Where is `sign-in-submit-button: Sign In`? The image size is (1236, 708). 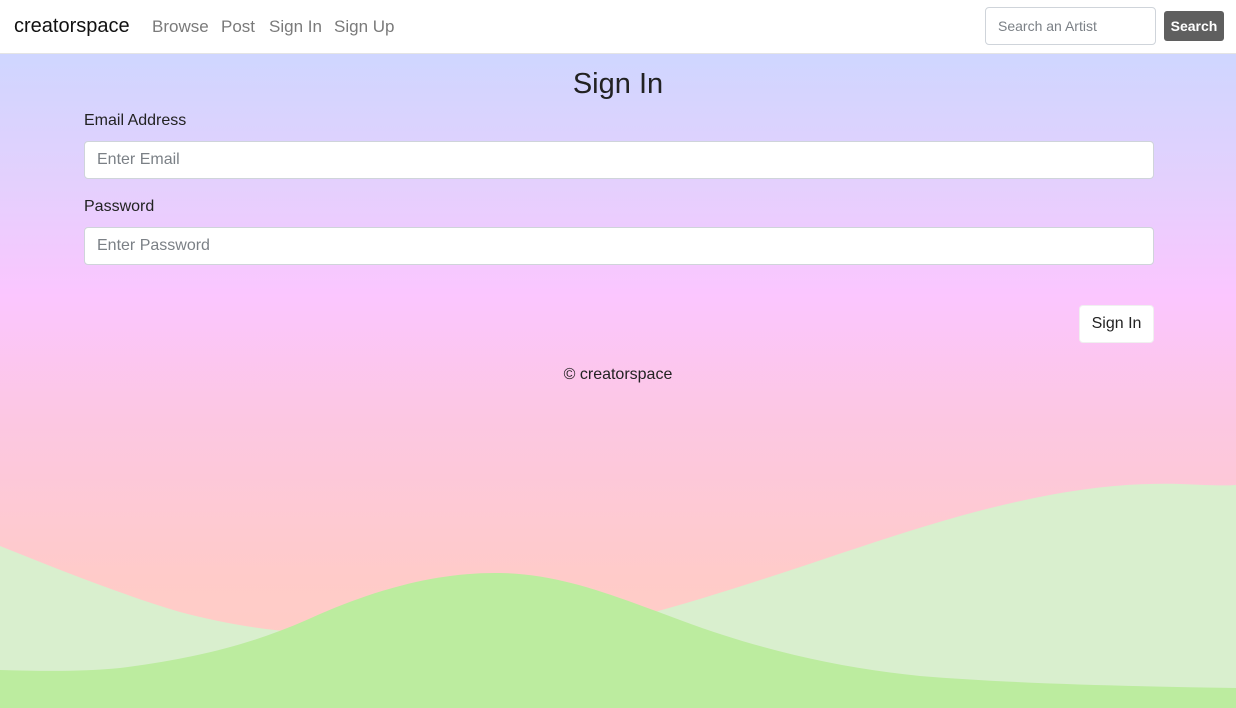 sign-in-submit-button: Sign In is located at coordinates (1116, 324).